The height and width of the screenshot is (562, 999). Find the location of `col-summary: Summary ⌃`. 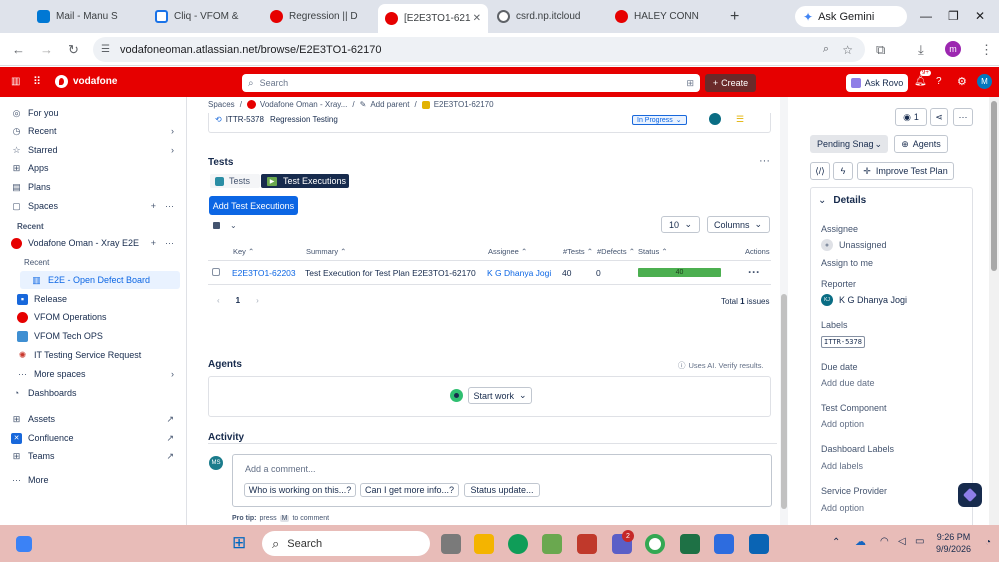

col-summary: Summary ⌃ is located at coordinates (326, 251).